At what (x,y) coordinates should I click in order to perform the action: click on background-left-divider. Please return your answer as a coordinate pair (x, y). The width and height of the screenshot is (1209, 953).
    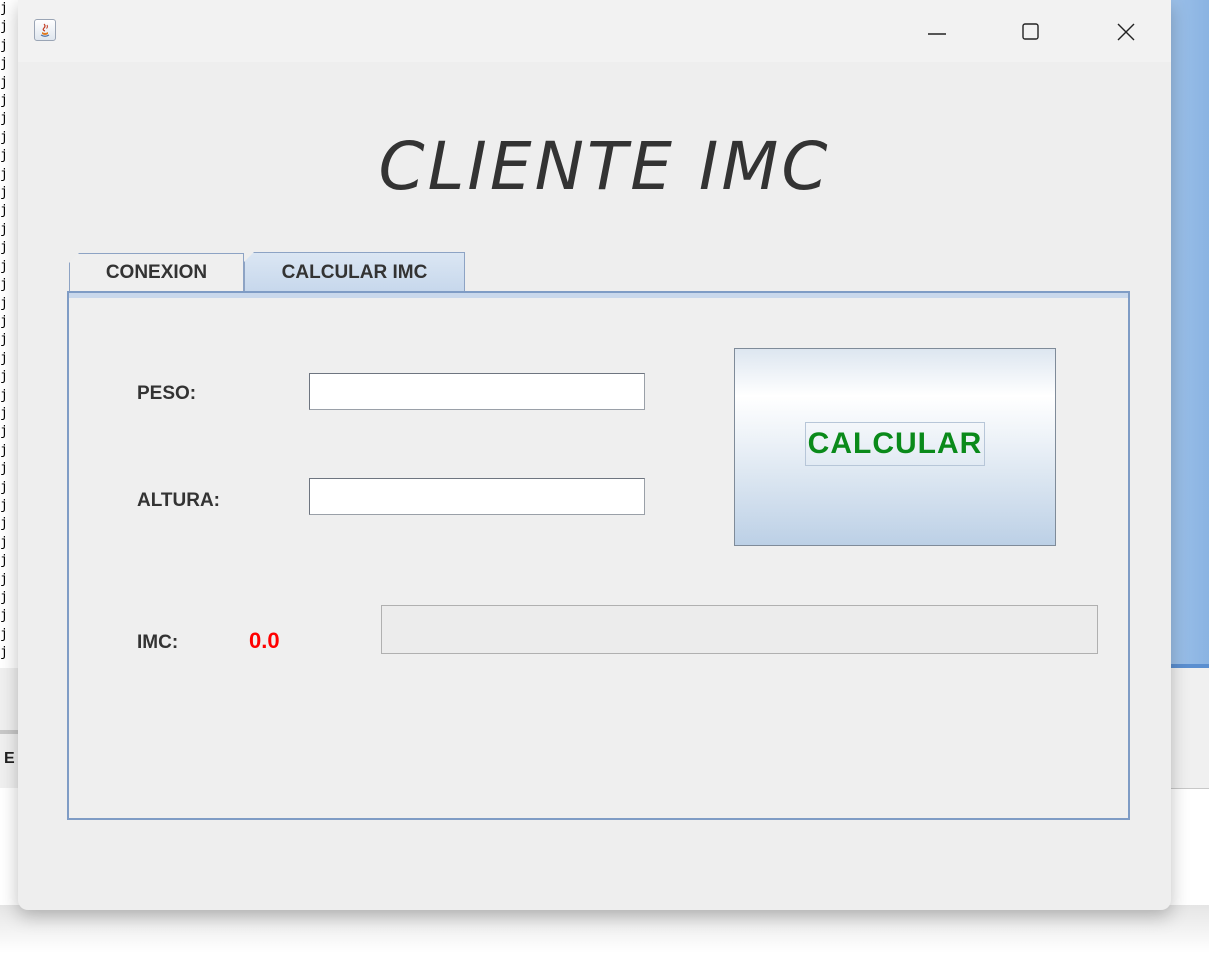
    Looking at the image, I should click on (10, 732).